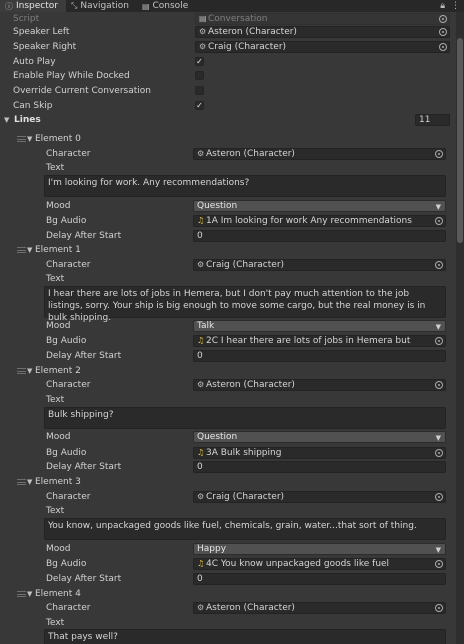 The image size is (464, 644). Describe the element at coordinates (228, 19) in the screenshot. I see `script-row: Script ▤Conversation` at that location.